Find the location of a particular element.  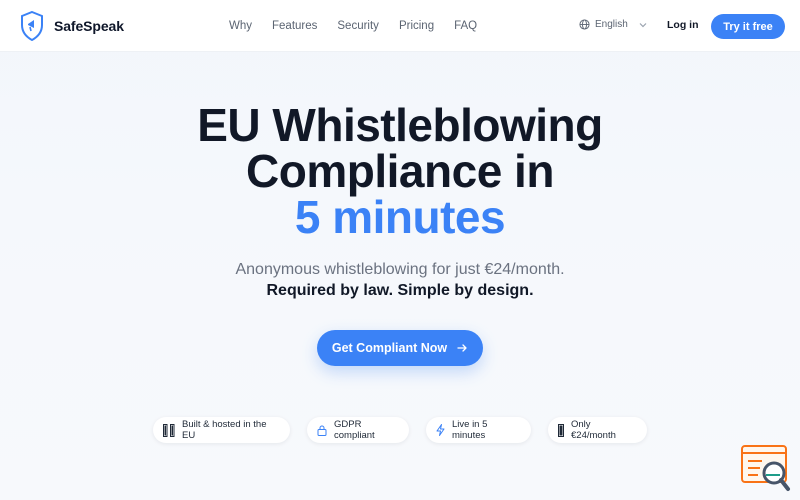

eu-flag-icon is located at coordinates (169, 430).